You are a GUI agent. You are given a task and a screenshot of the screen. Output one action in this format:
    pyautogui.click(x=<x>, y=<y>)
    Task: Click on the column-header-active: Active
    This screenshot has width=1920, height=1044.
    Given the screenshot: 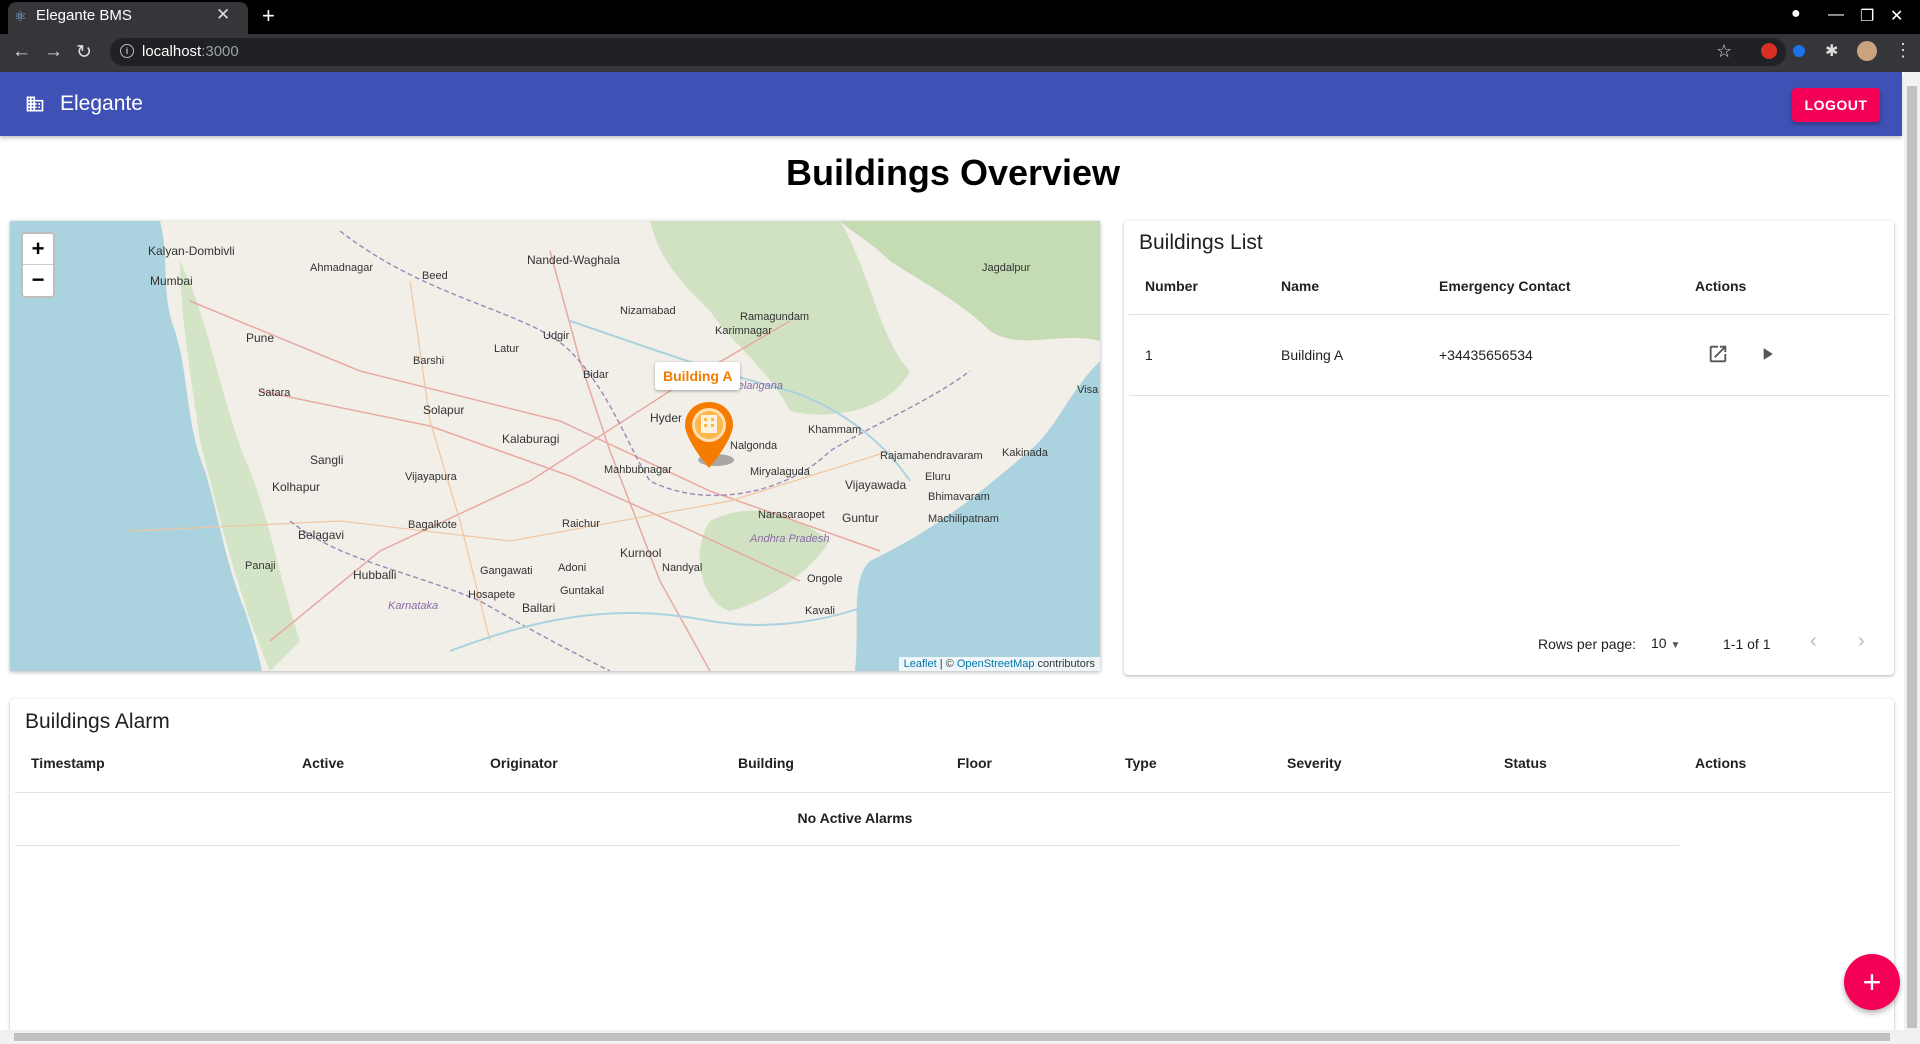 What is the action you would take?
    pyautogui.click(x=323, y=763)
    